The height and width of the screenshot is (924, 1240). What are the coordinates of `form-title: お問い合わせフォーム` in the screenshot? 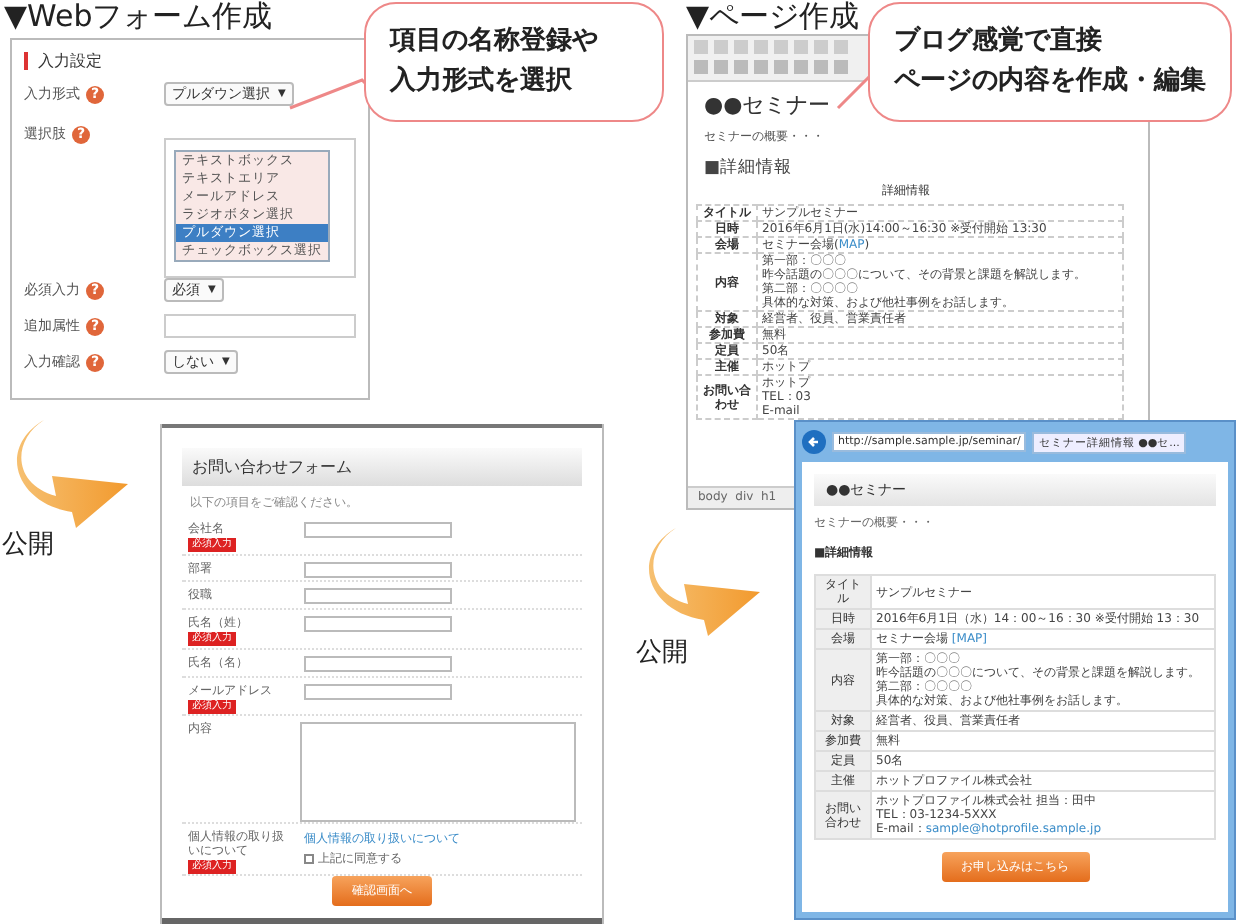 It's located at (382, 467).